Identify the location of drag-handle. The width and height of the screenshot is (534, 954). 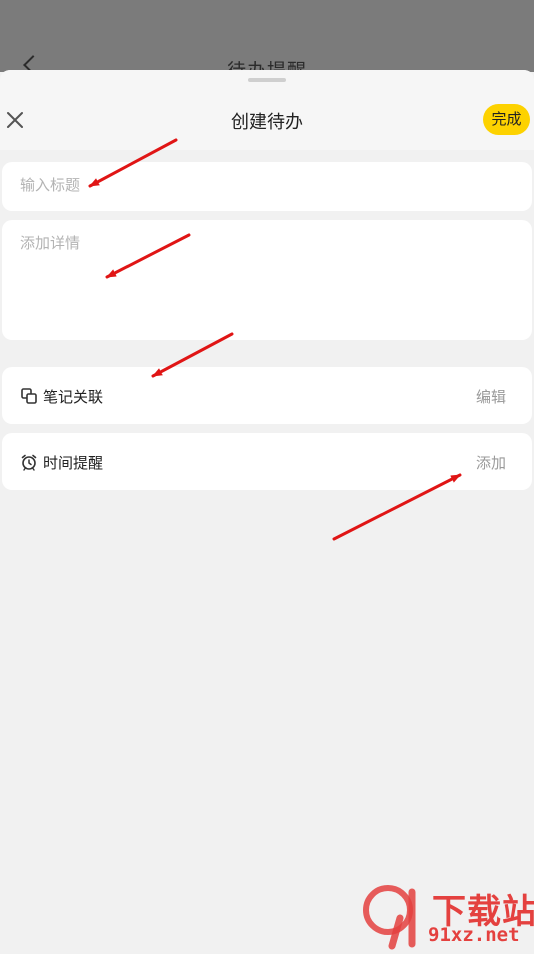
(267, 80).